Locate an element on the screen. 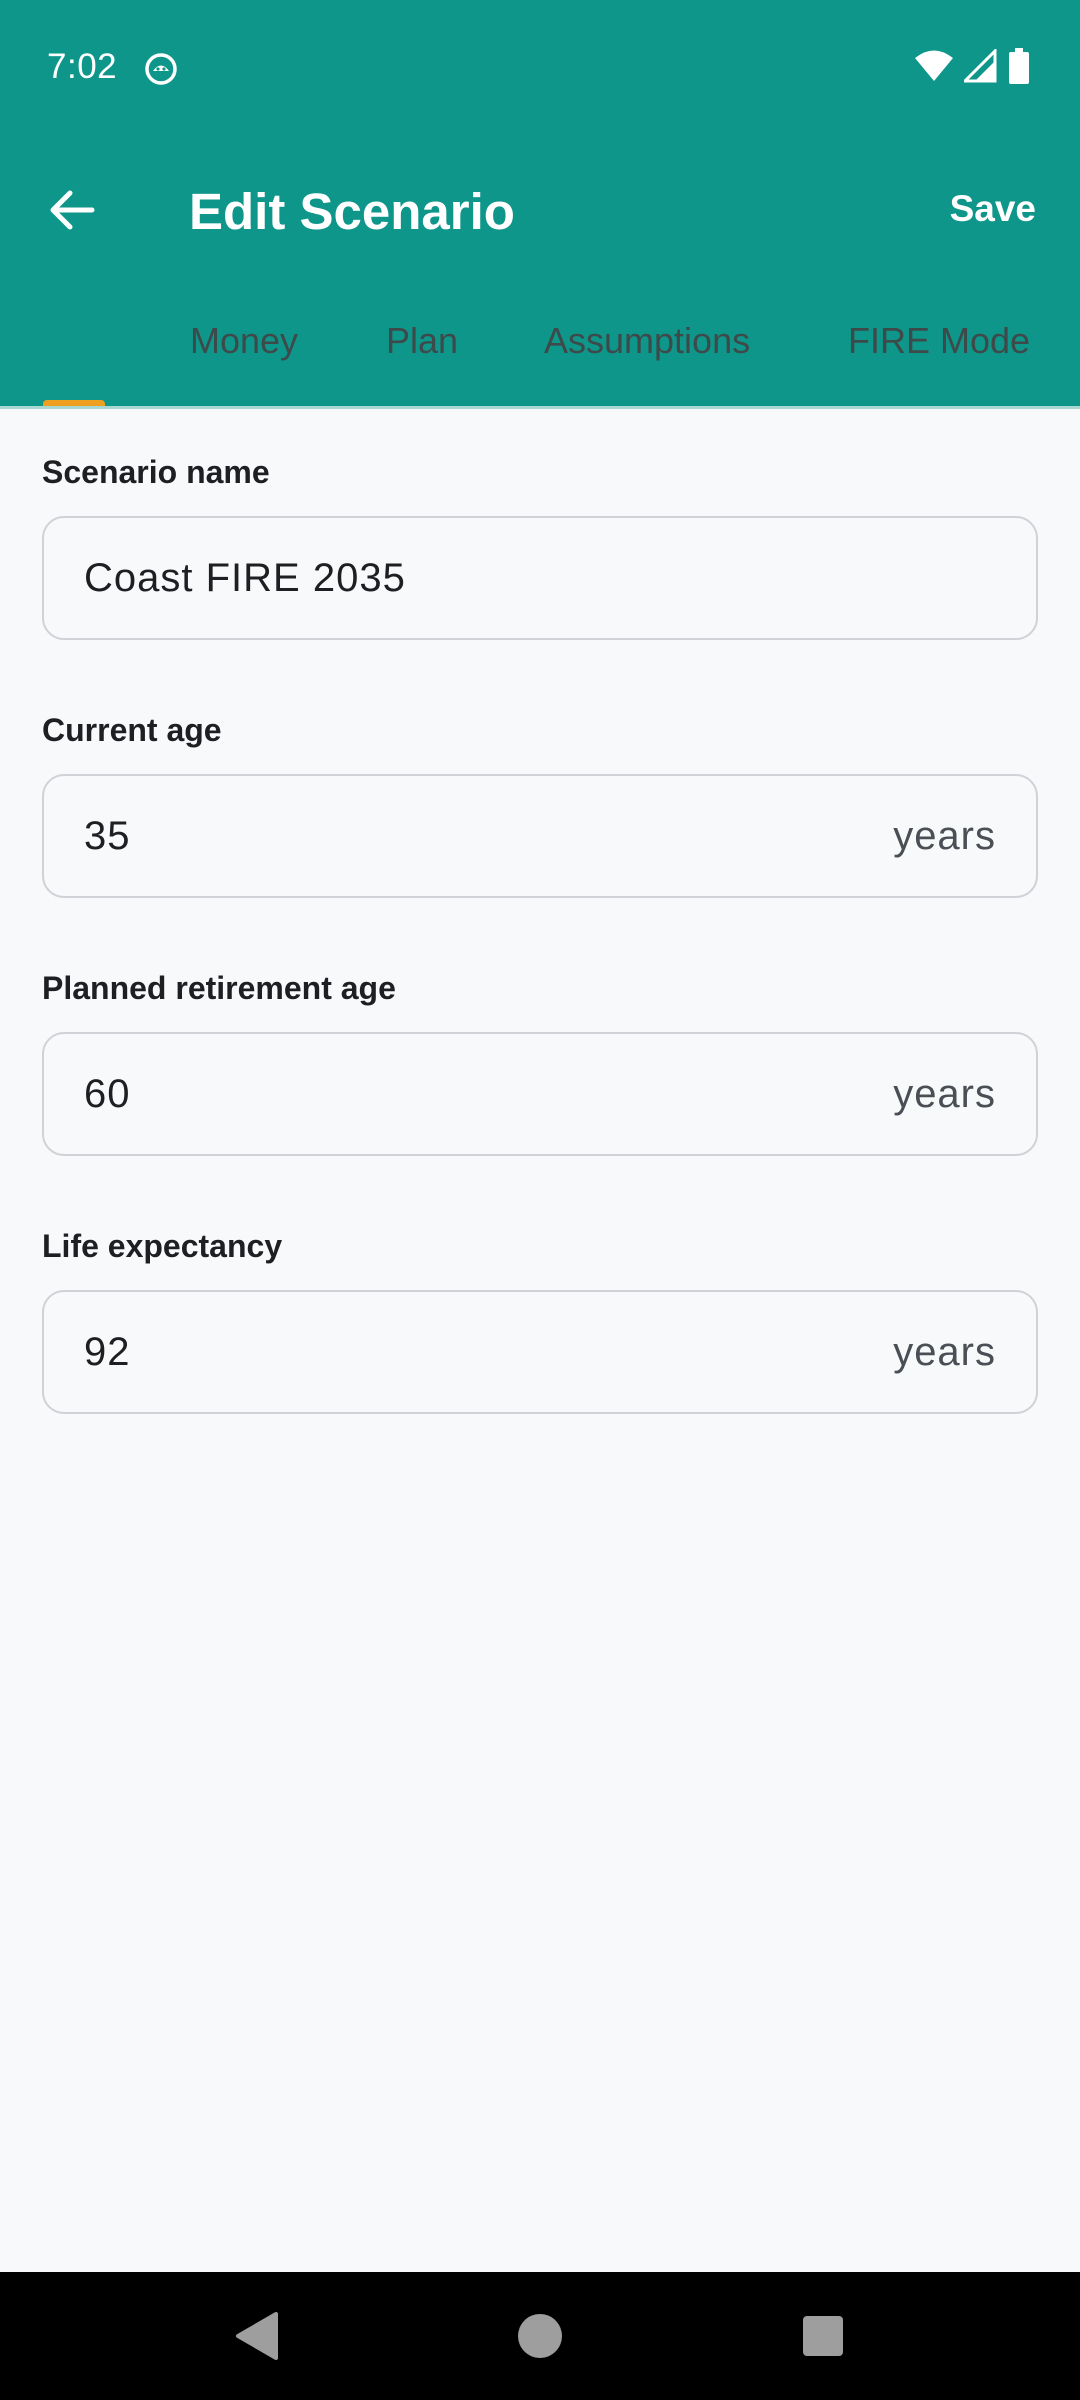 This screenshot has width=1080, height=2400. scenario-name-box is located at coordinates (540, 578).